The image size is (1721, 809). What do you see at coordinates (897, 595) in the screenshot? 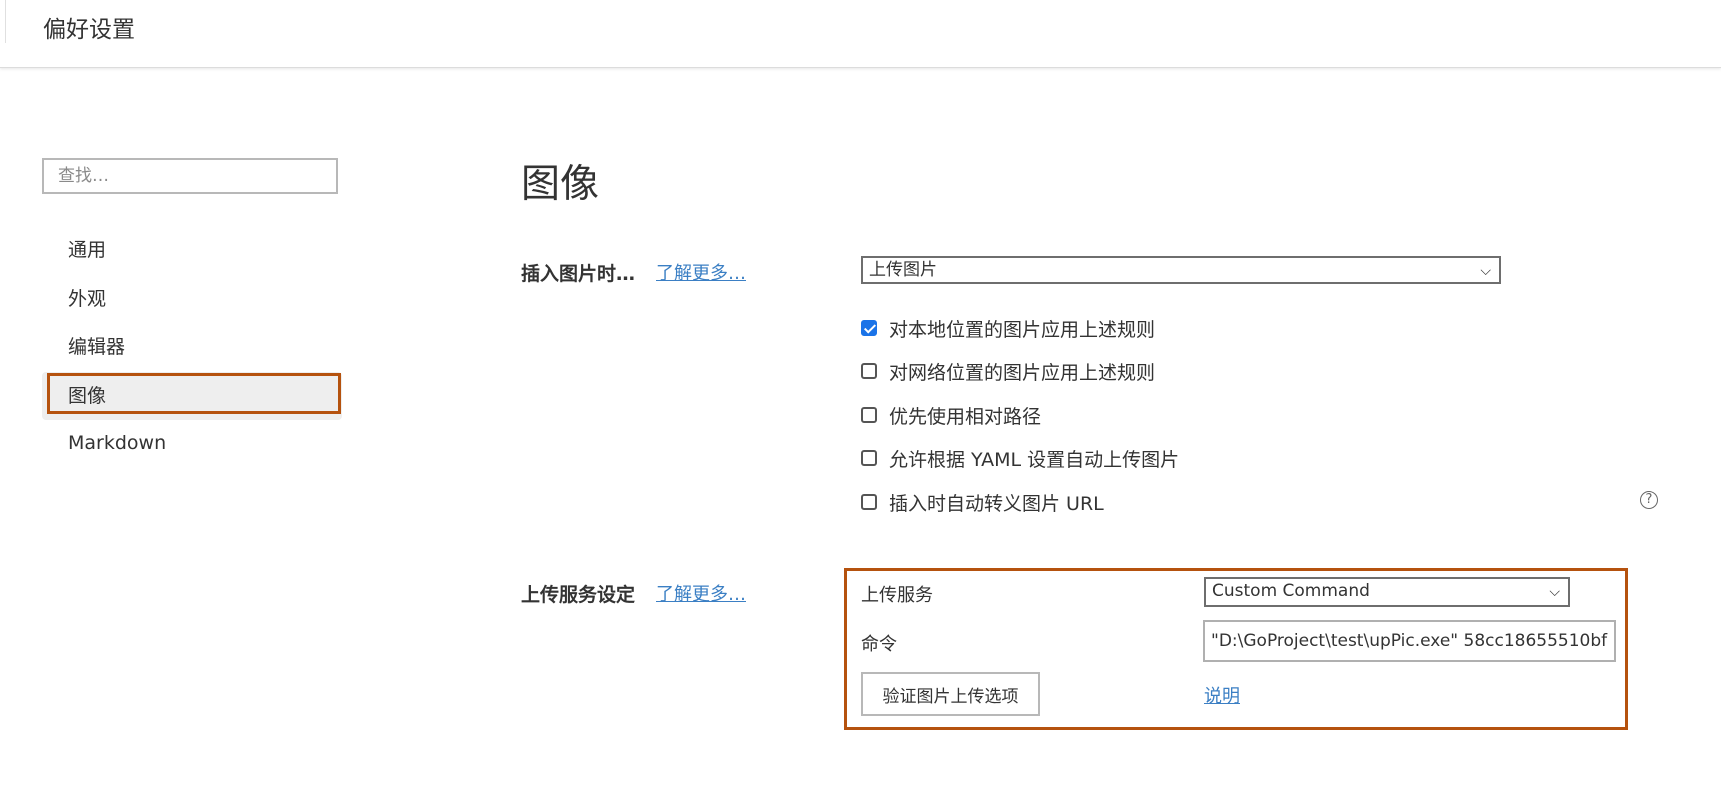
I see `upload-service-label: 上传服务` at bounding box center [897, 595].